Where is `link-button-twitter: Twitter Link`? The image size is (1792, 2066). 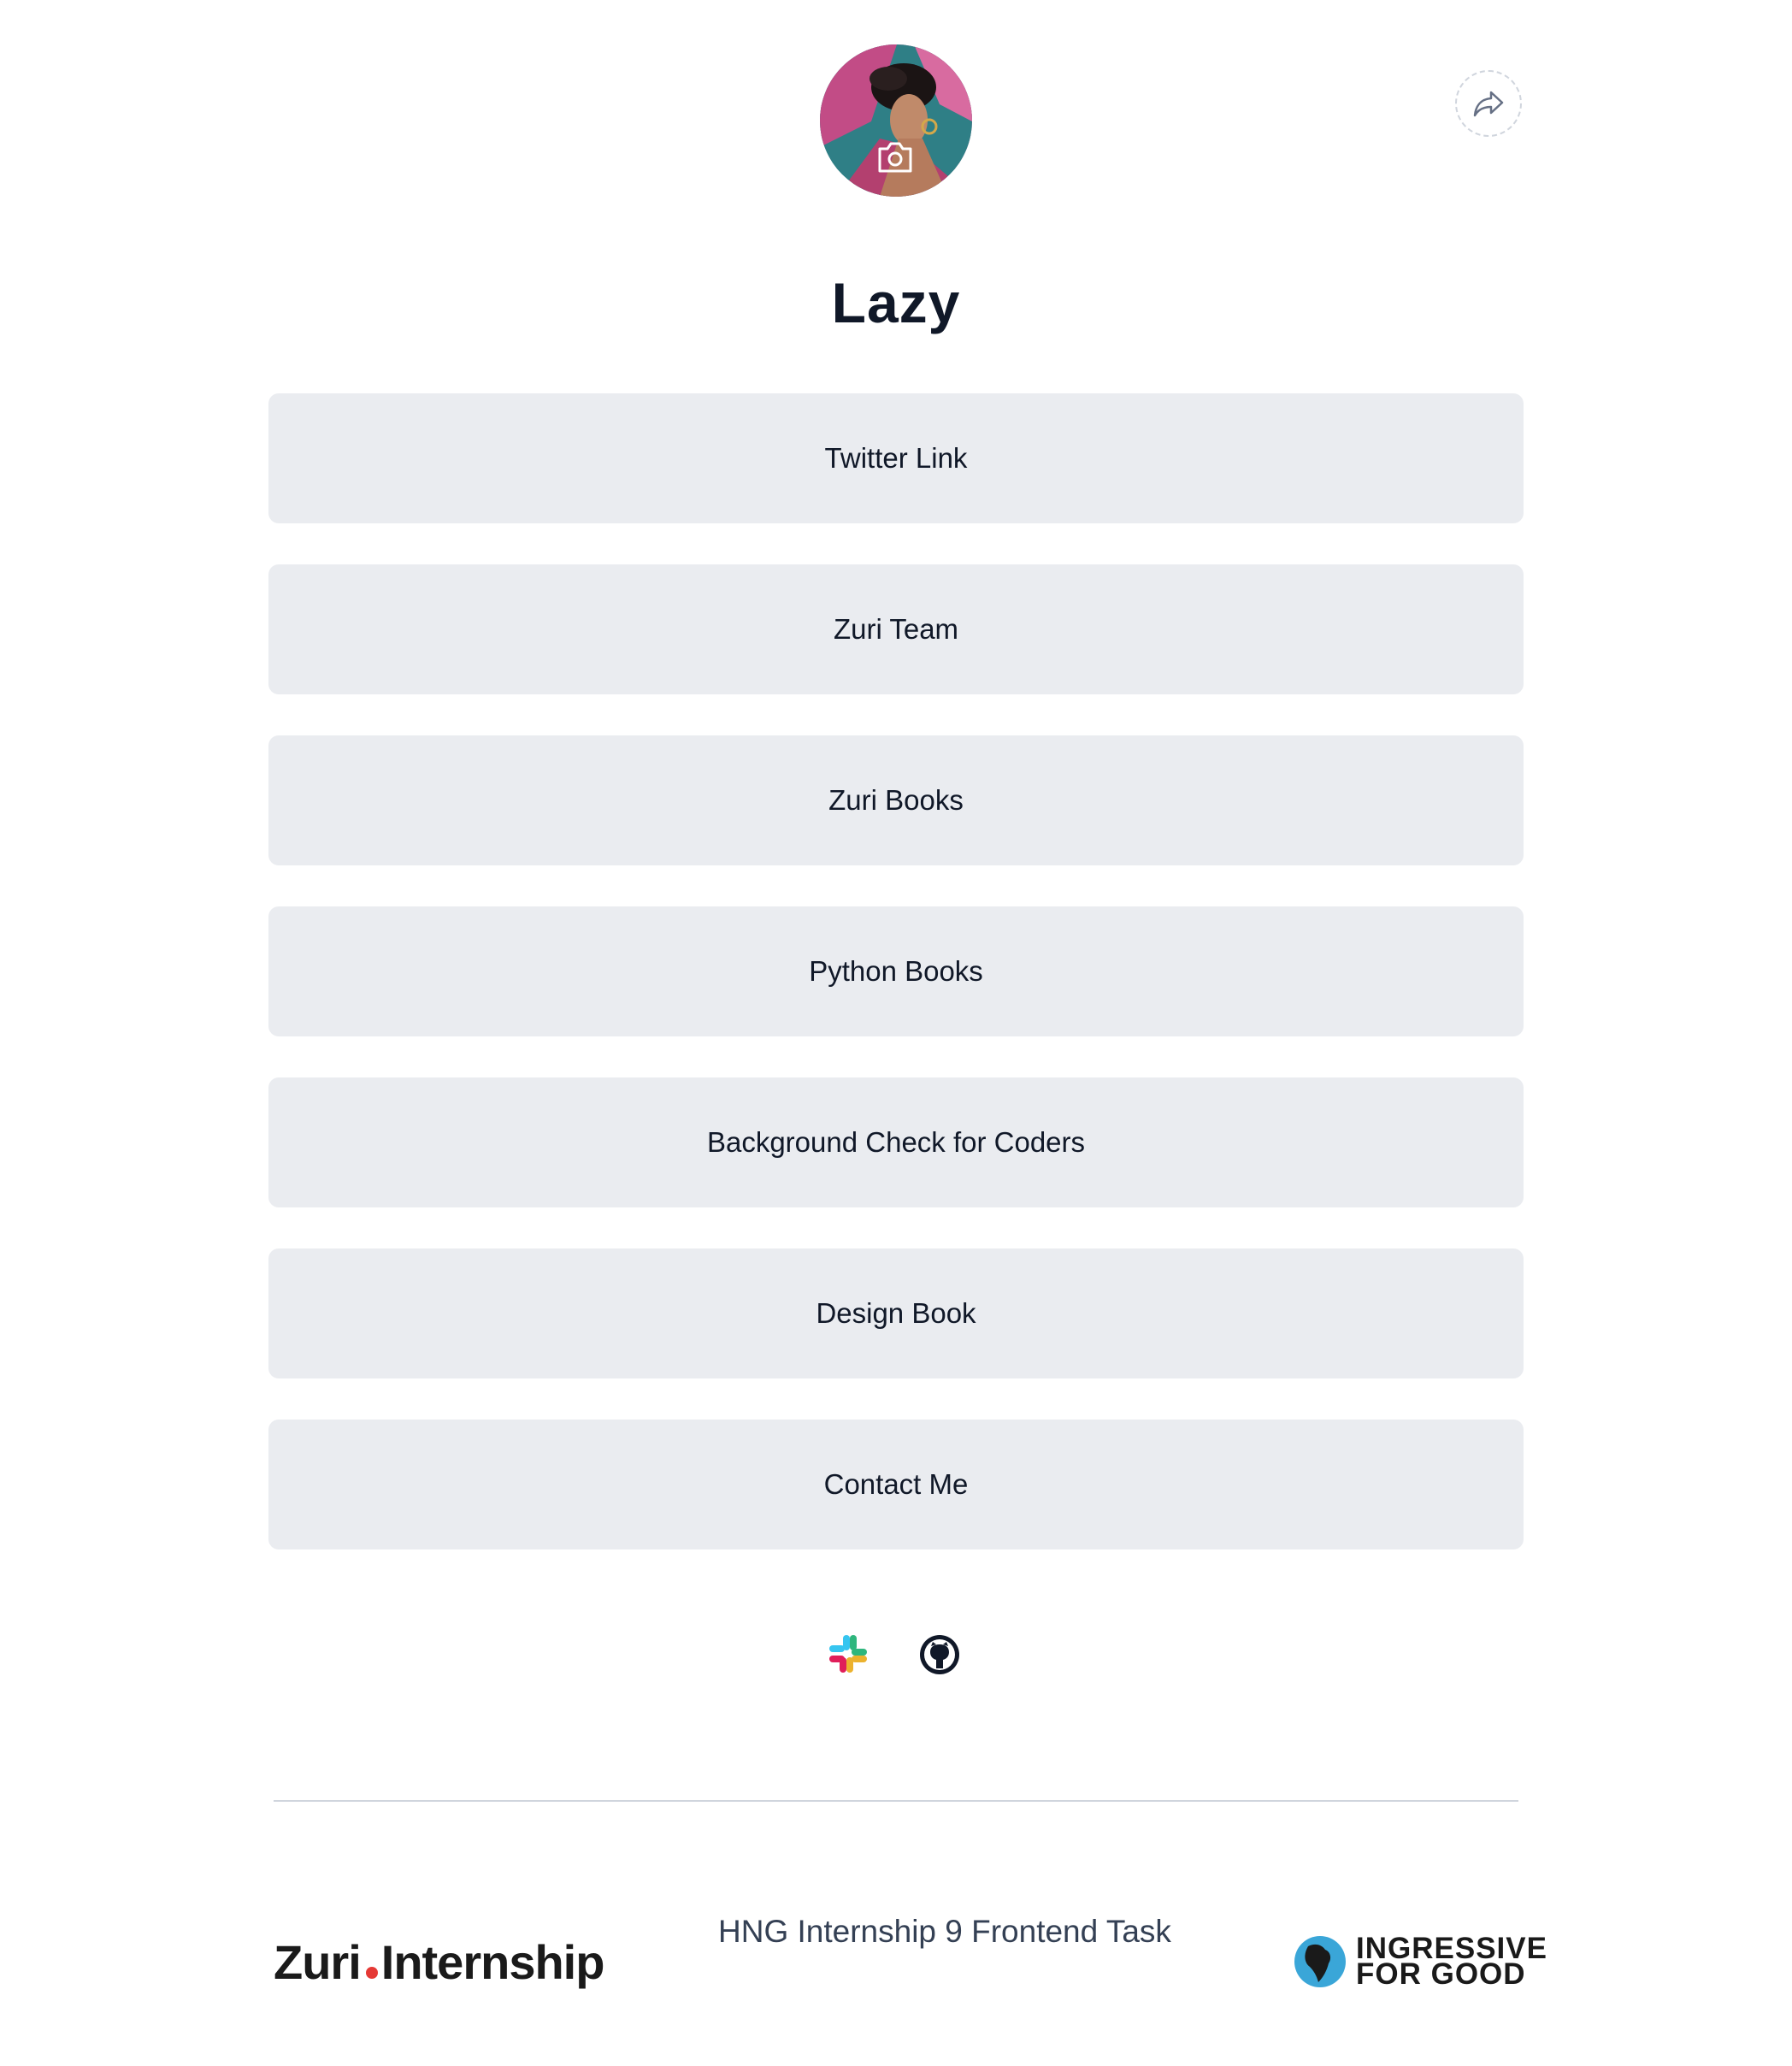 link-button-twitter: Twitter Link is located at coordinates (896, 458).